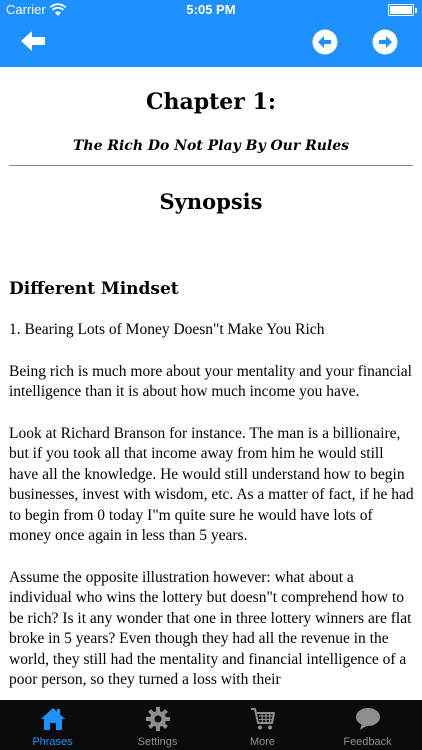 Image resolution: width=422 pixels, height=750 pixels. What do you see at coordinates (158, 719) in the screenshot?
I see `gear-icon` at bounding box center [158, 719].